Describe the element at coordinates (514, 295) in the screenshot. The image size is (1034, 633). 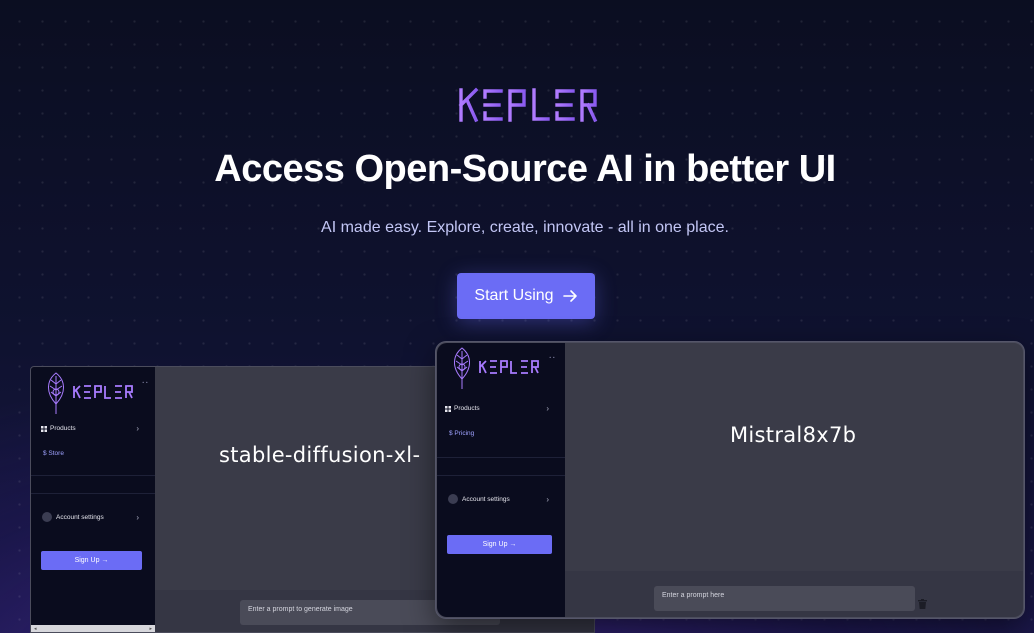
I see `start-using-label: Start Using` at that location.